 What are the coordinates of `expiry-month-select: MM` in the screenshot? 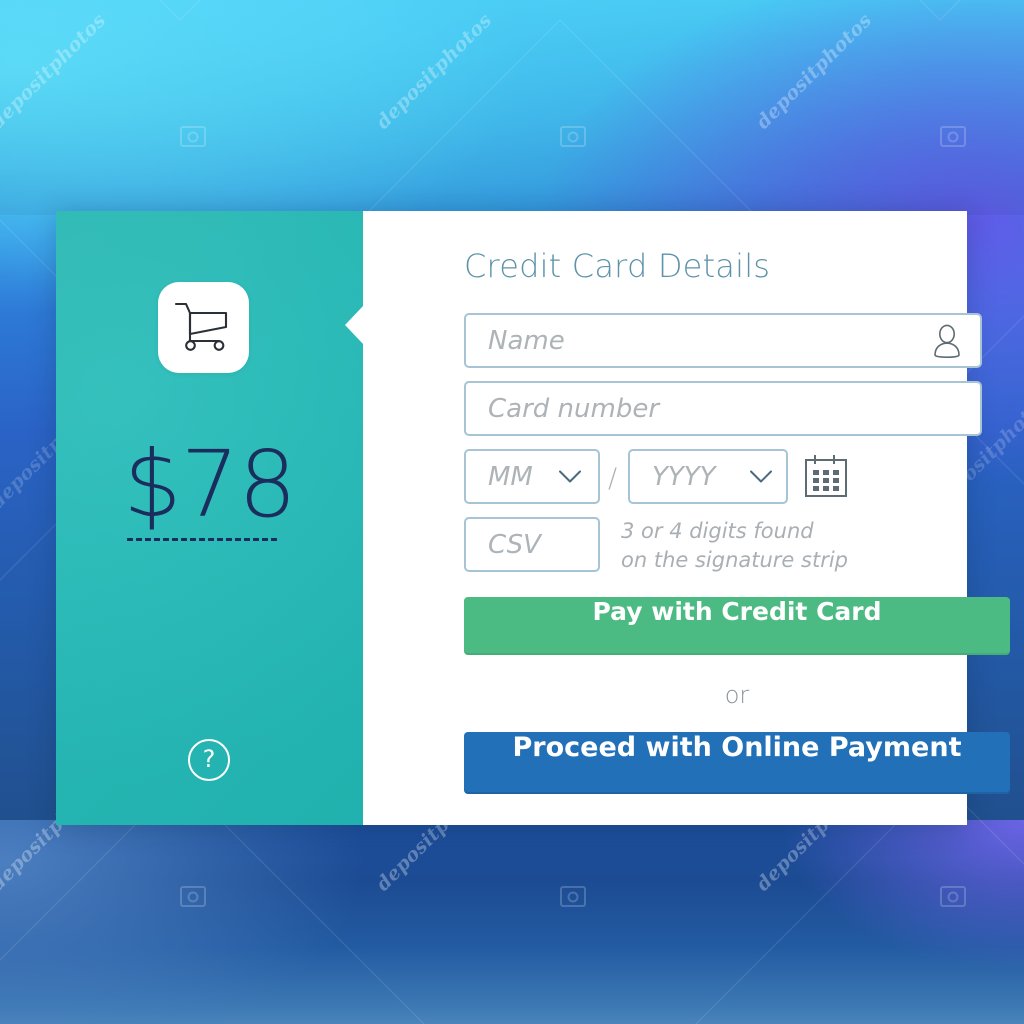 It's located at (532, 476).